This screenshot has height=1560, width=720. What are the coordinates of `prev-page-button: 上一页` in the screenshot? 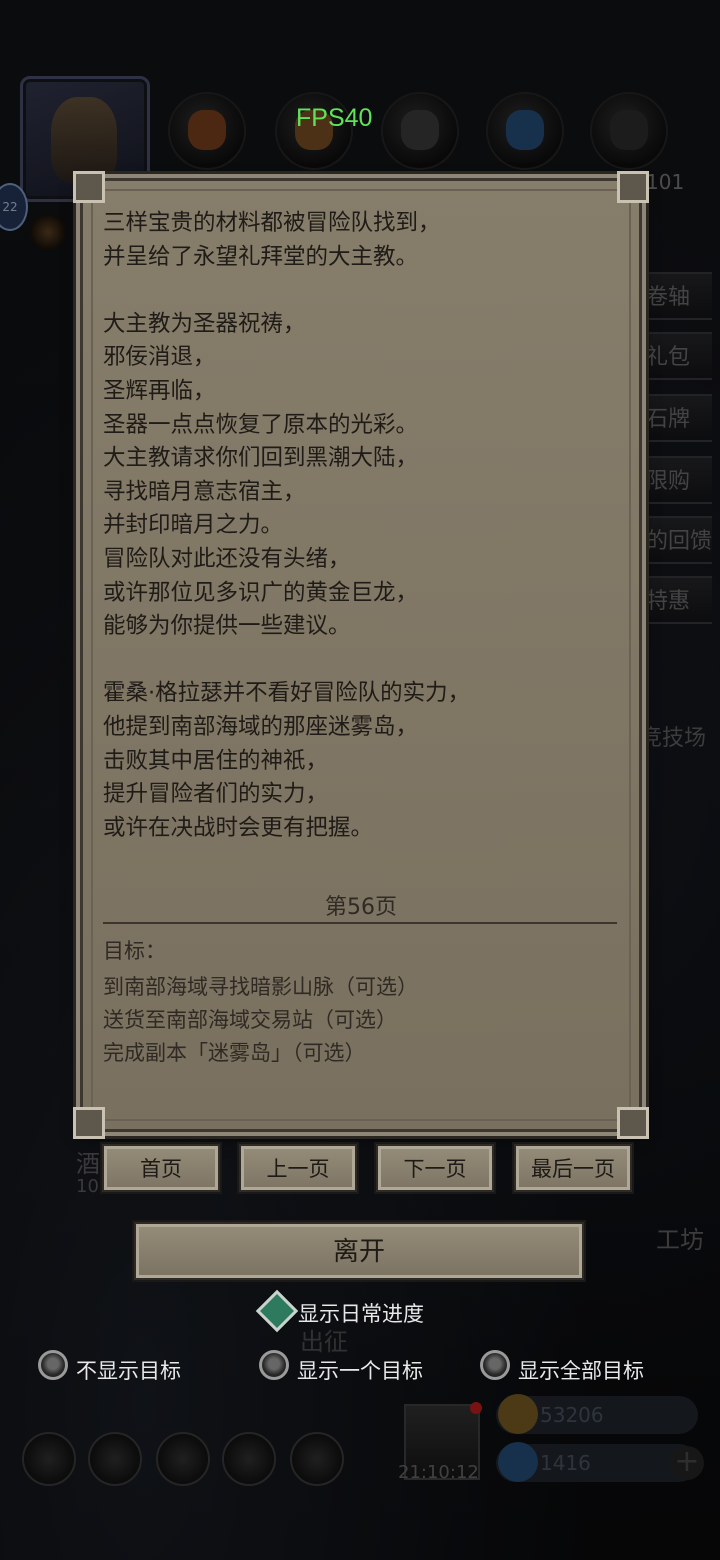 It's located at (298, 1168).